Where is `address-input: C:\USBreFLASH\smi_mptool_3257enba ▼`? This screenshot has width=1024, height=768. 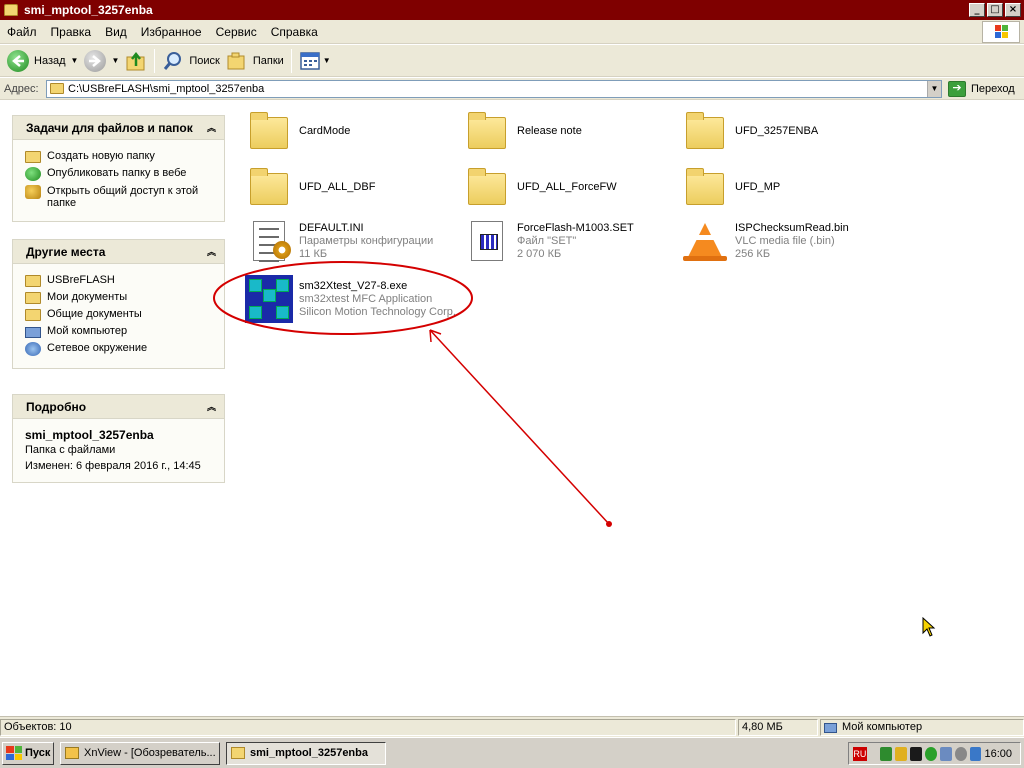
address-input: C:\USBreFLASH\smi_mptool_3257enba ▼ is located at coordinates (494, 88).